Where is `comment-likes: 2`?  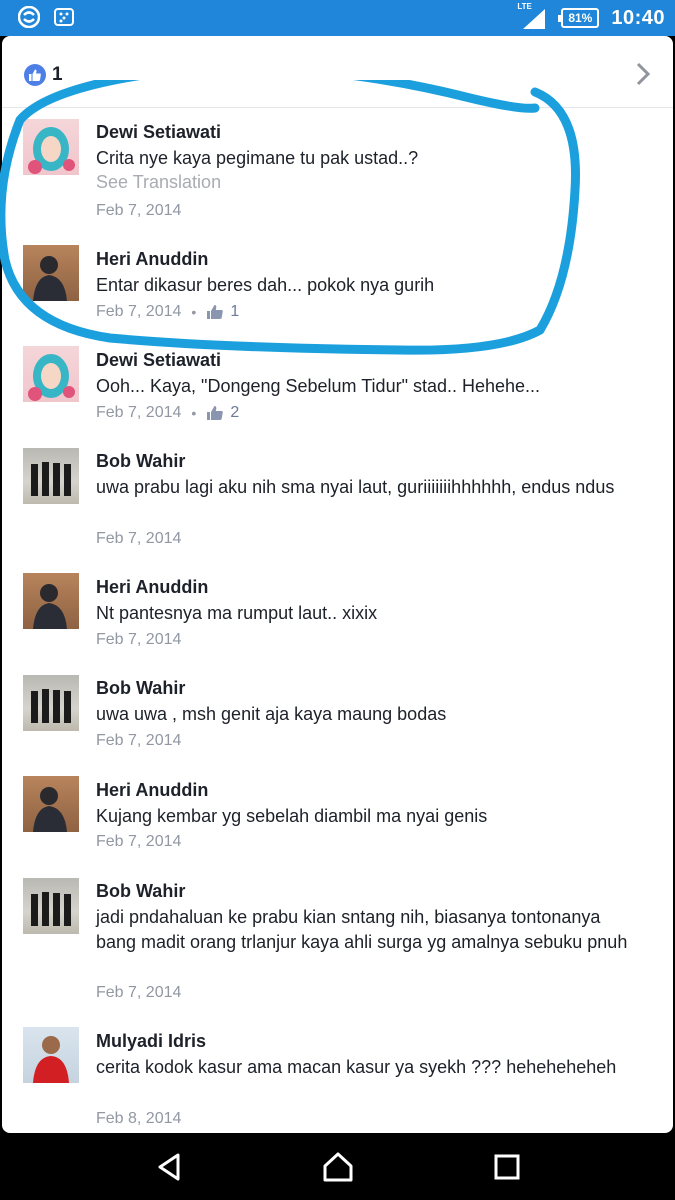
comment-likes: 2 is located at coordinates (222, 413).